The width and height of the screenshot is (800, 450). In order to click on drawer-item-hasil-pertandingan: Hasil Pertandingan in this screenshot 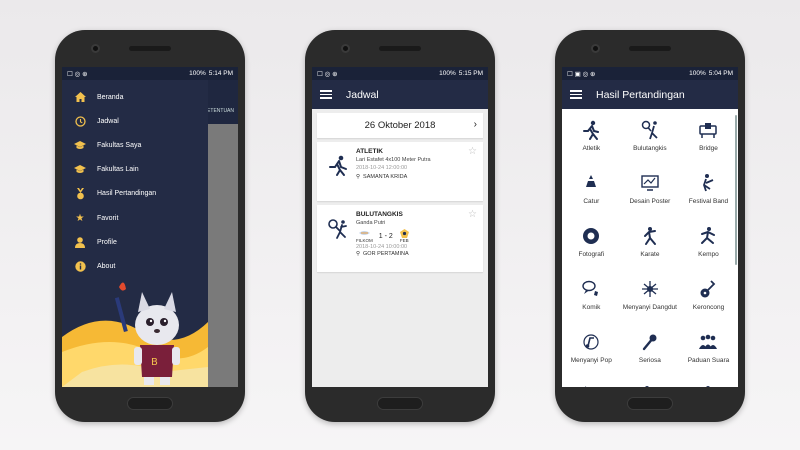, I will do `click(135, 194)`.